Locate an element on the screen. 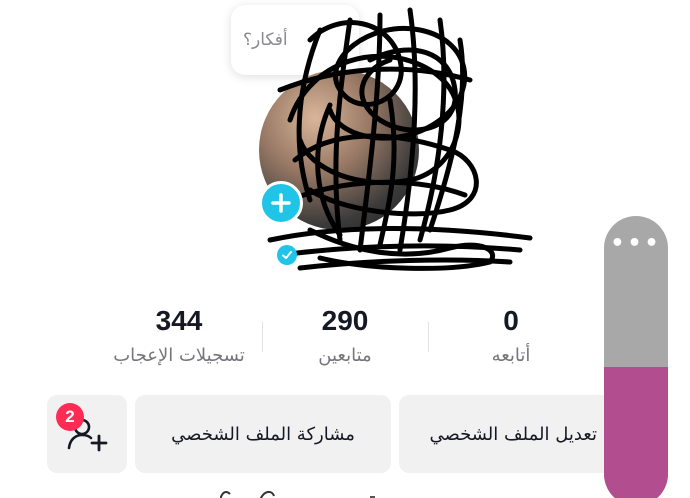 Image resolution: width=690 pixels, height=498 pixels. control-fill is located at coordinates (636, 432).